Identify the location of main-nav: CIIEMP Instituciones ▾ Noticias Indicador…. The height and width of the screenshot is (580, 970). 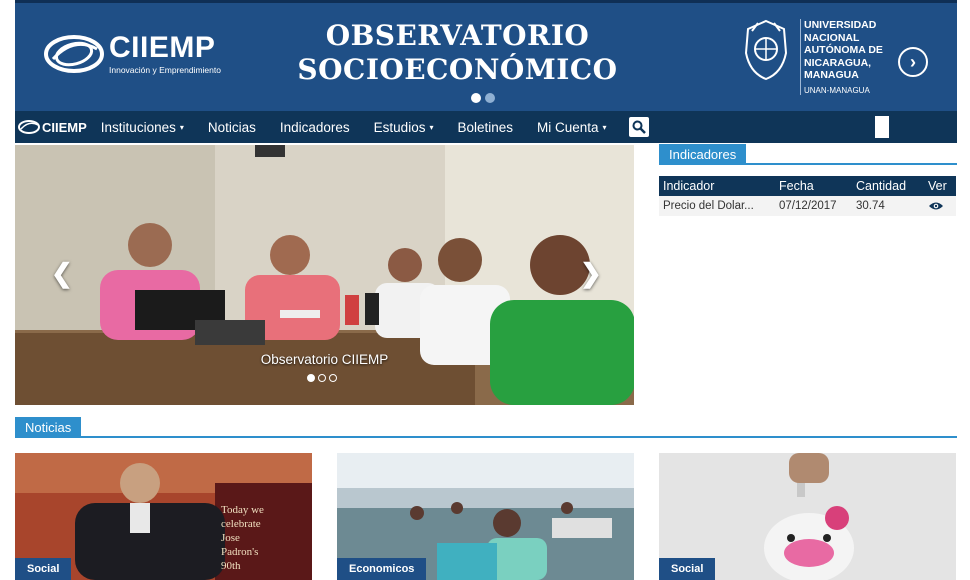
(486, 127).